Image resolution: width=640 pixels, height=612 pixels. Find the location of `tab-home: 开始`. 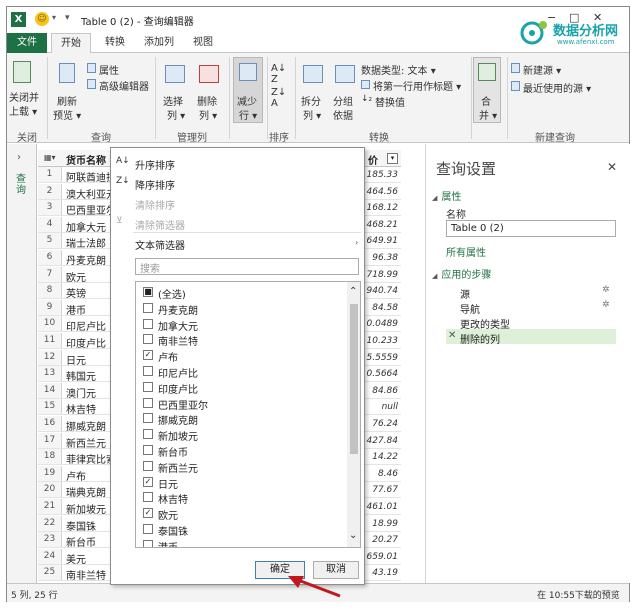

tab-home: 开始 is located at coordinates (71, 43).